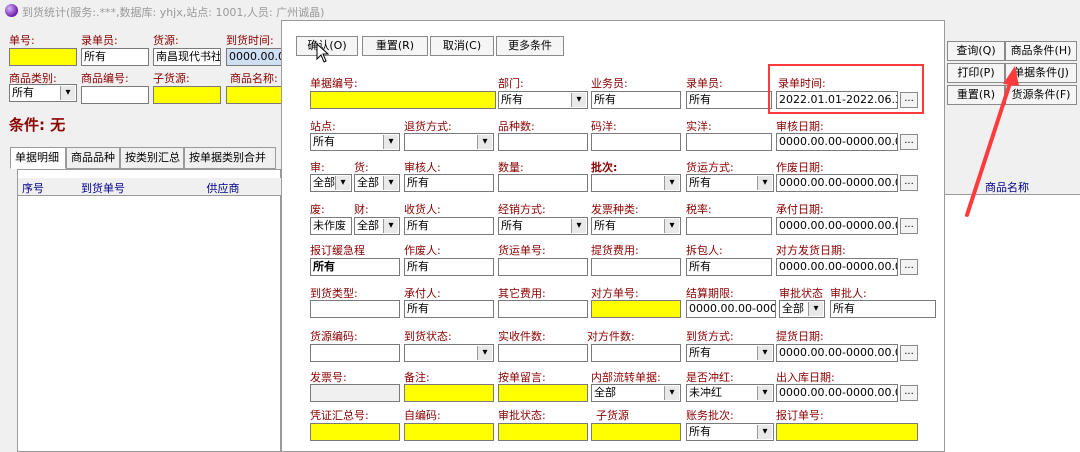 This screenshot has width=1080, height=452. Describe the element at coordinates (976, 51) in the screenshot. I see `query-button: 查询(Q)` at that location.